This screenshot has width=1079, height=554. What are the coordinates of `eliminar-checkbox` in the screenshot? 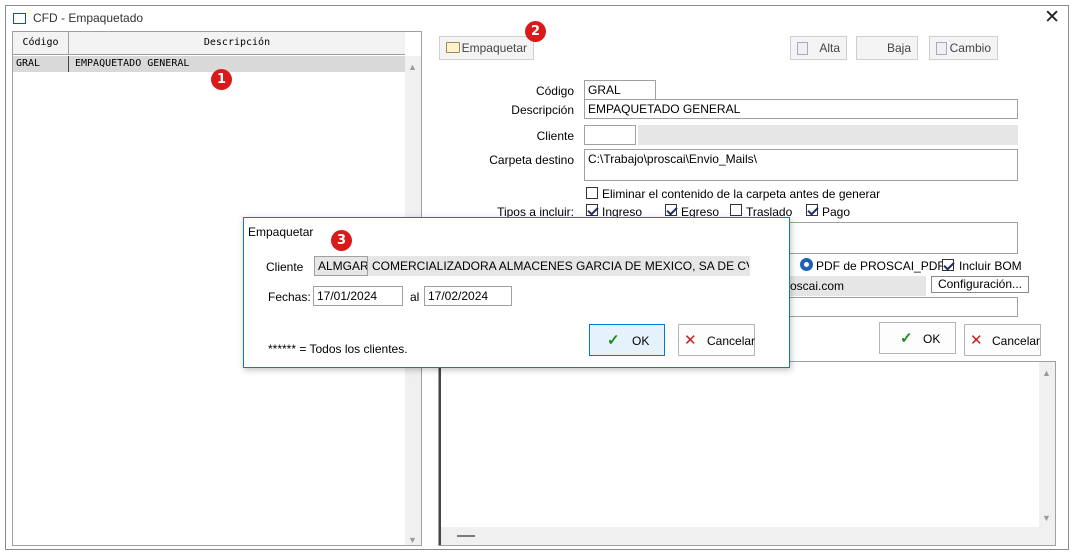 It's located at (592, 193).